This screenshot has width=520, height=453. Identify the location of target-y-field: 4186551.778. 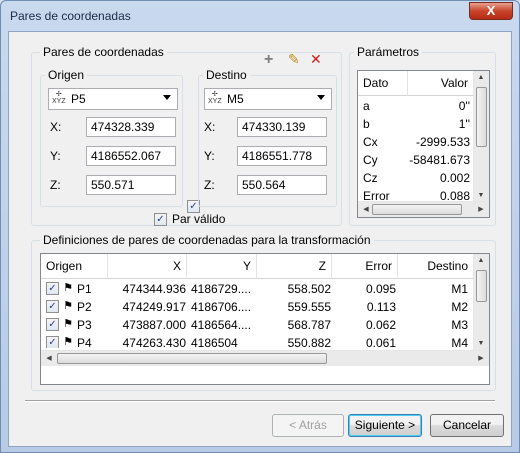
(282, 156).